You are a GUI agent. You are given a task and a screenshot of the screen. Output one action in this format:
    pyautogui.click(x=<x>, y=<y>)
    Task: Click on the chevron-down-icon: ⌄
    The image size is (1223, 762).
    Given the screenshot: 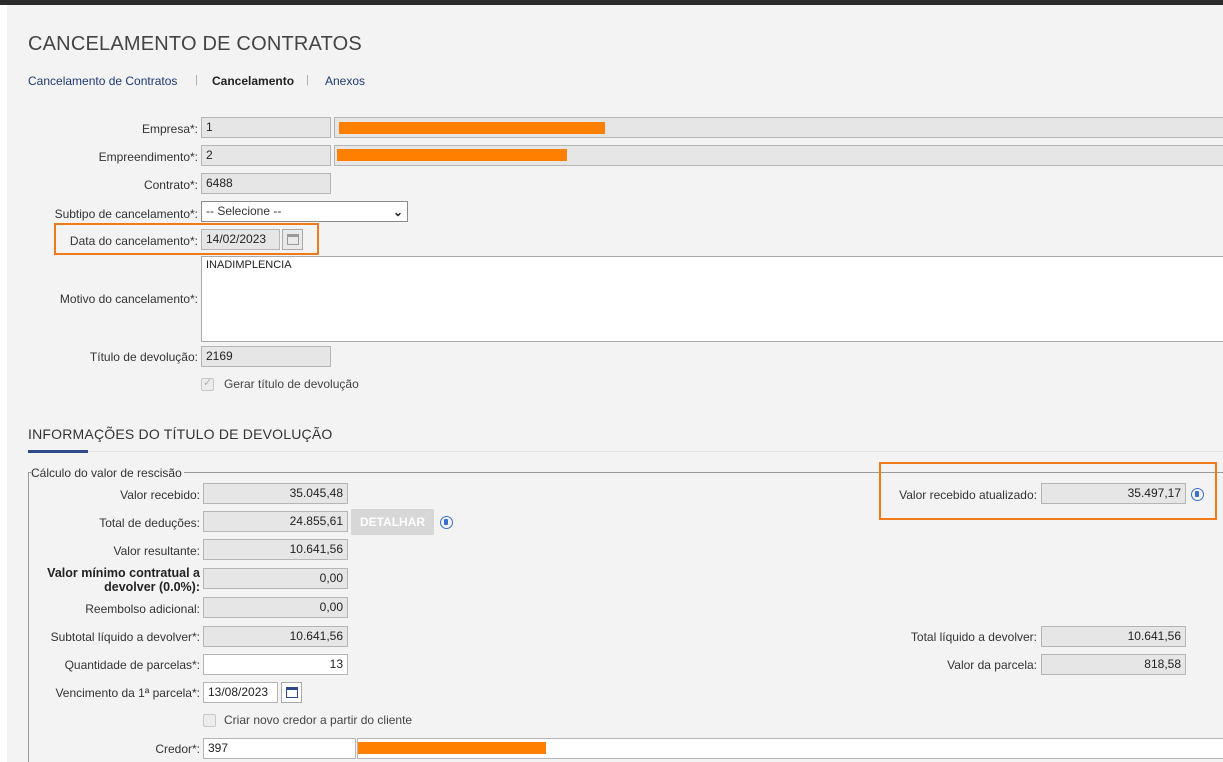 What is the action you would take?
    pyautogui.click(x=397, y=212)
    